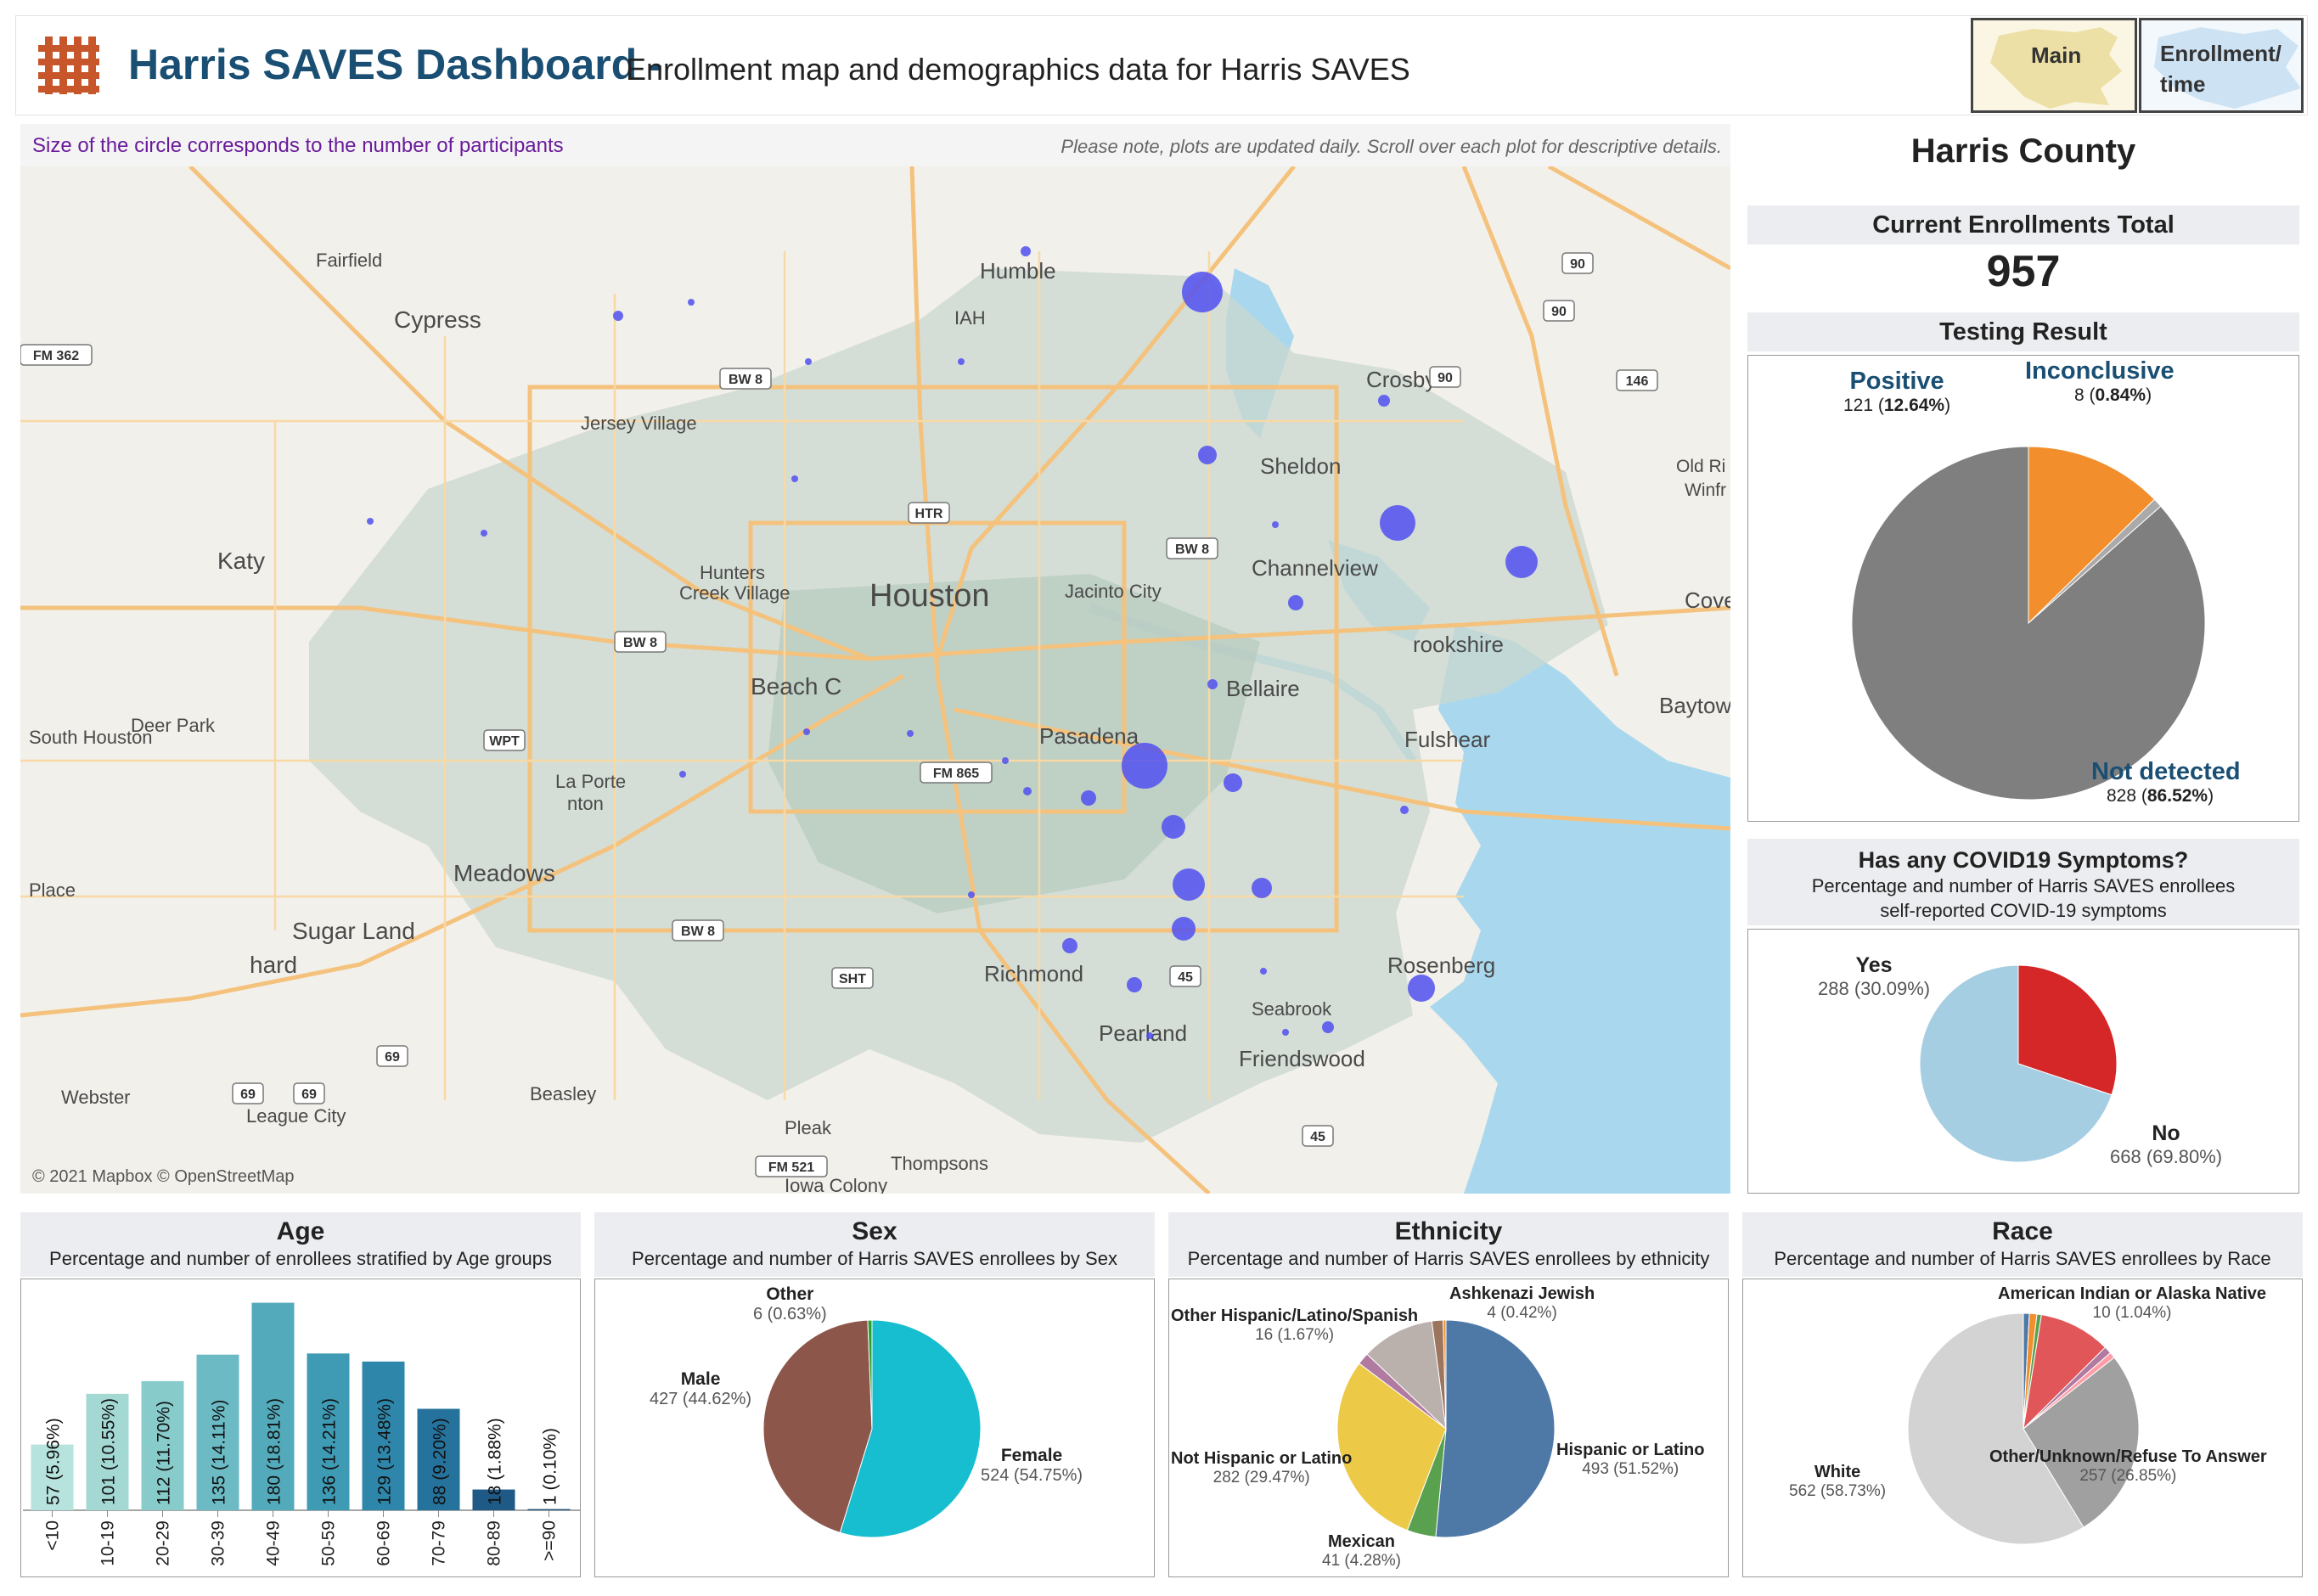  What do you see at coordinates (1897, 391) in the screenshot?
I see `positive-label: Positive 121 (12.64%)` at bounding box center [1897, 391].